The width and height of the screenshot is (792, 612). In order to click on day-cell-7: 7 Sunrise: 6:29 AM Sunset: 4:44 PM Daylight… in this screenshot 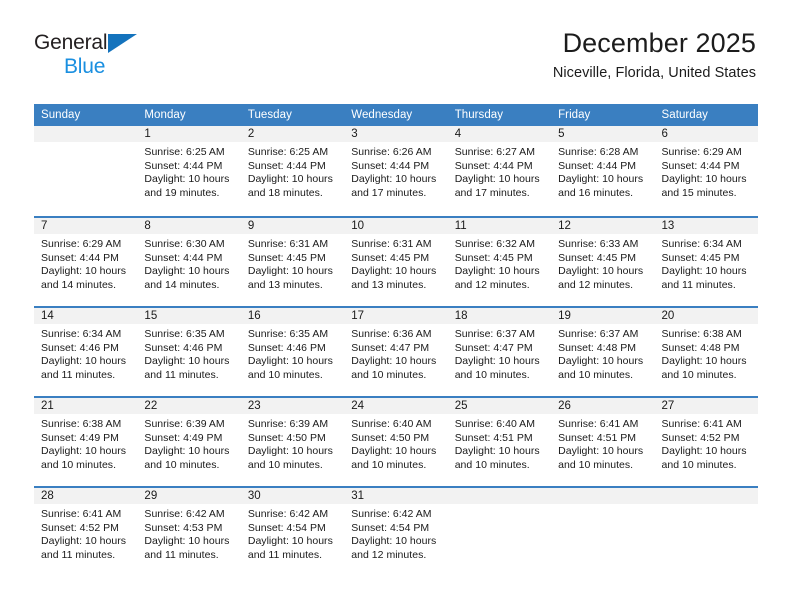, I will do `click(86, 261)`.